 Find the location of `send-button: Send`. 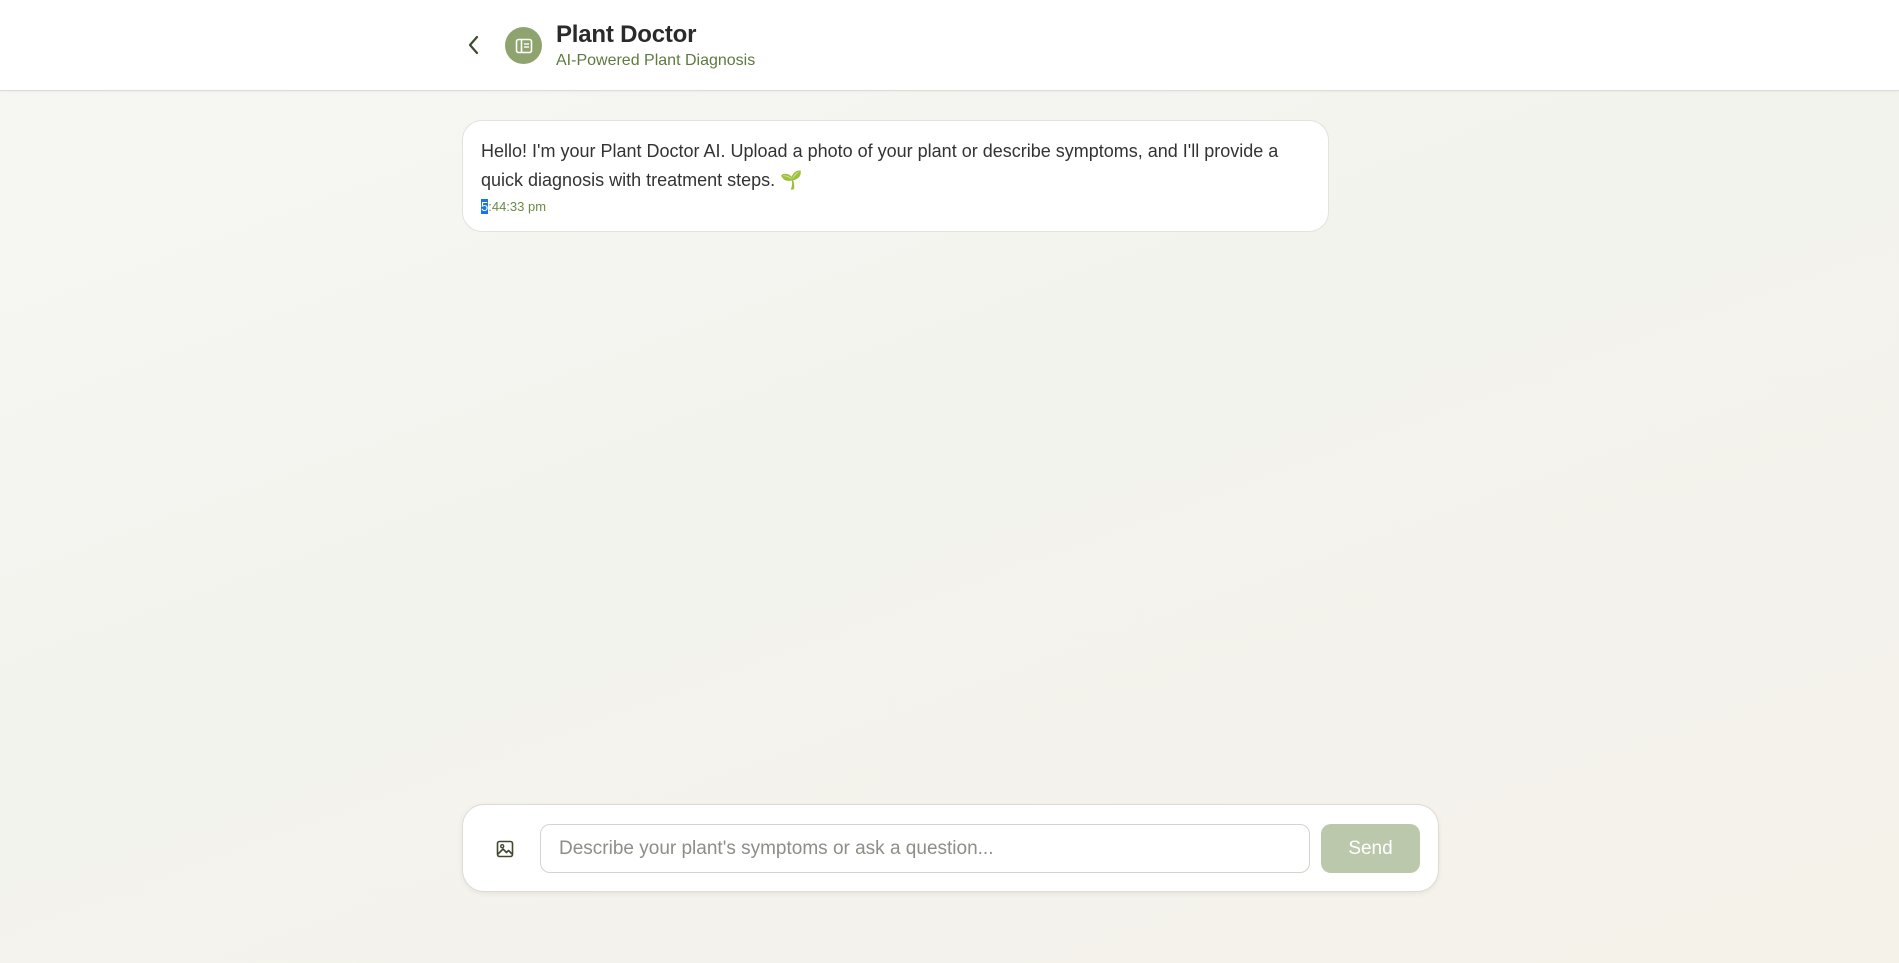

send-button: Send is located at coordinates (1370, 848).